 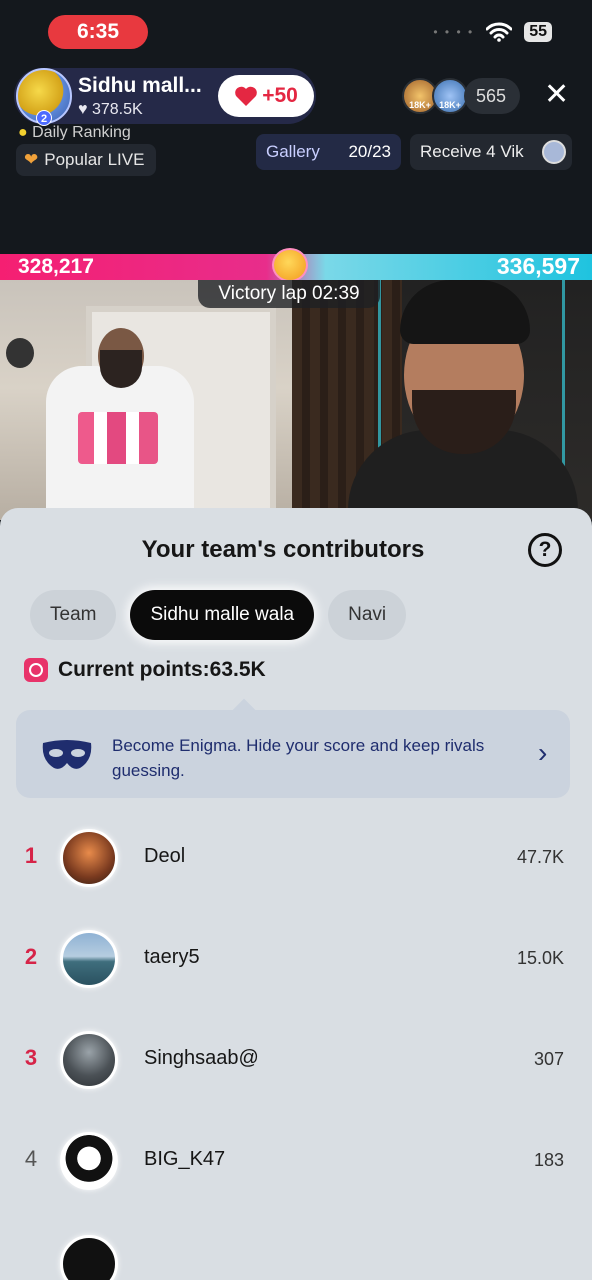 I want to click on current-points-label: Current points:63.5K, so click(x=162, y=669).